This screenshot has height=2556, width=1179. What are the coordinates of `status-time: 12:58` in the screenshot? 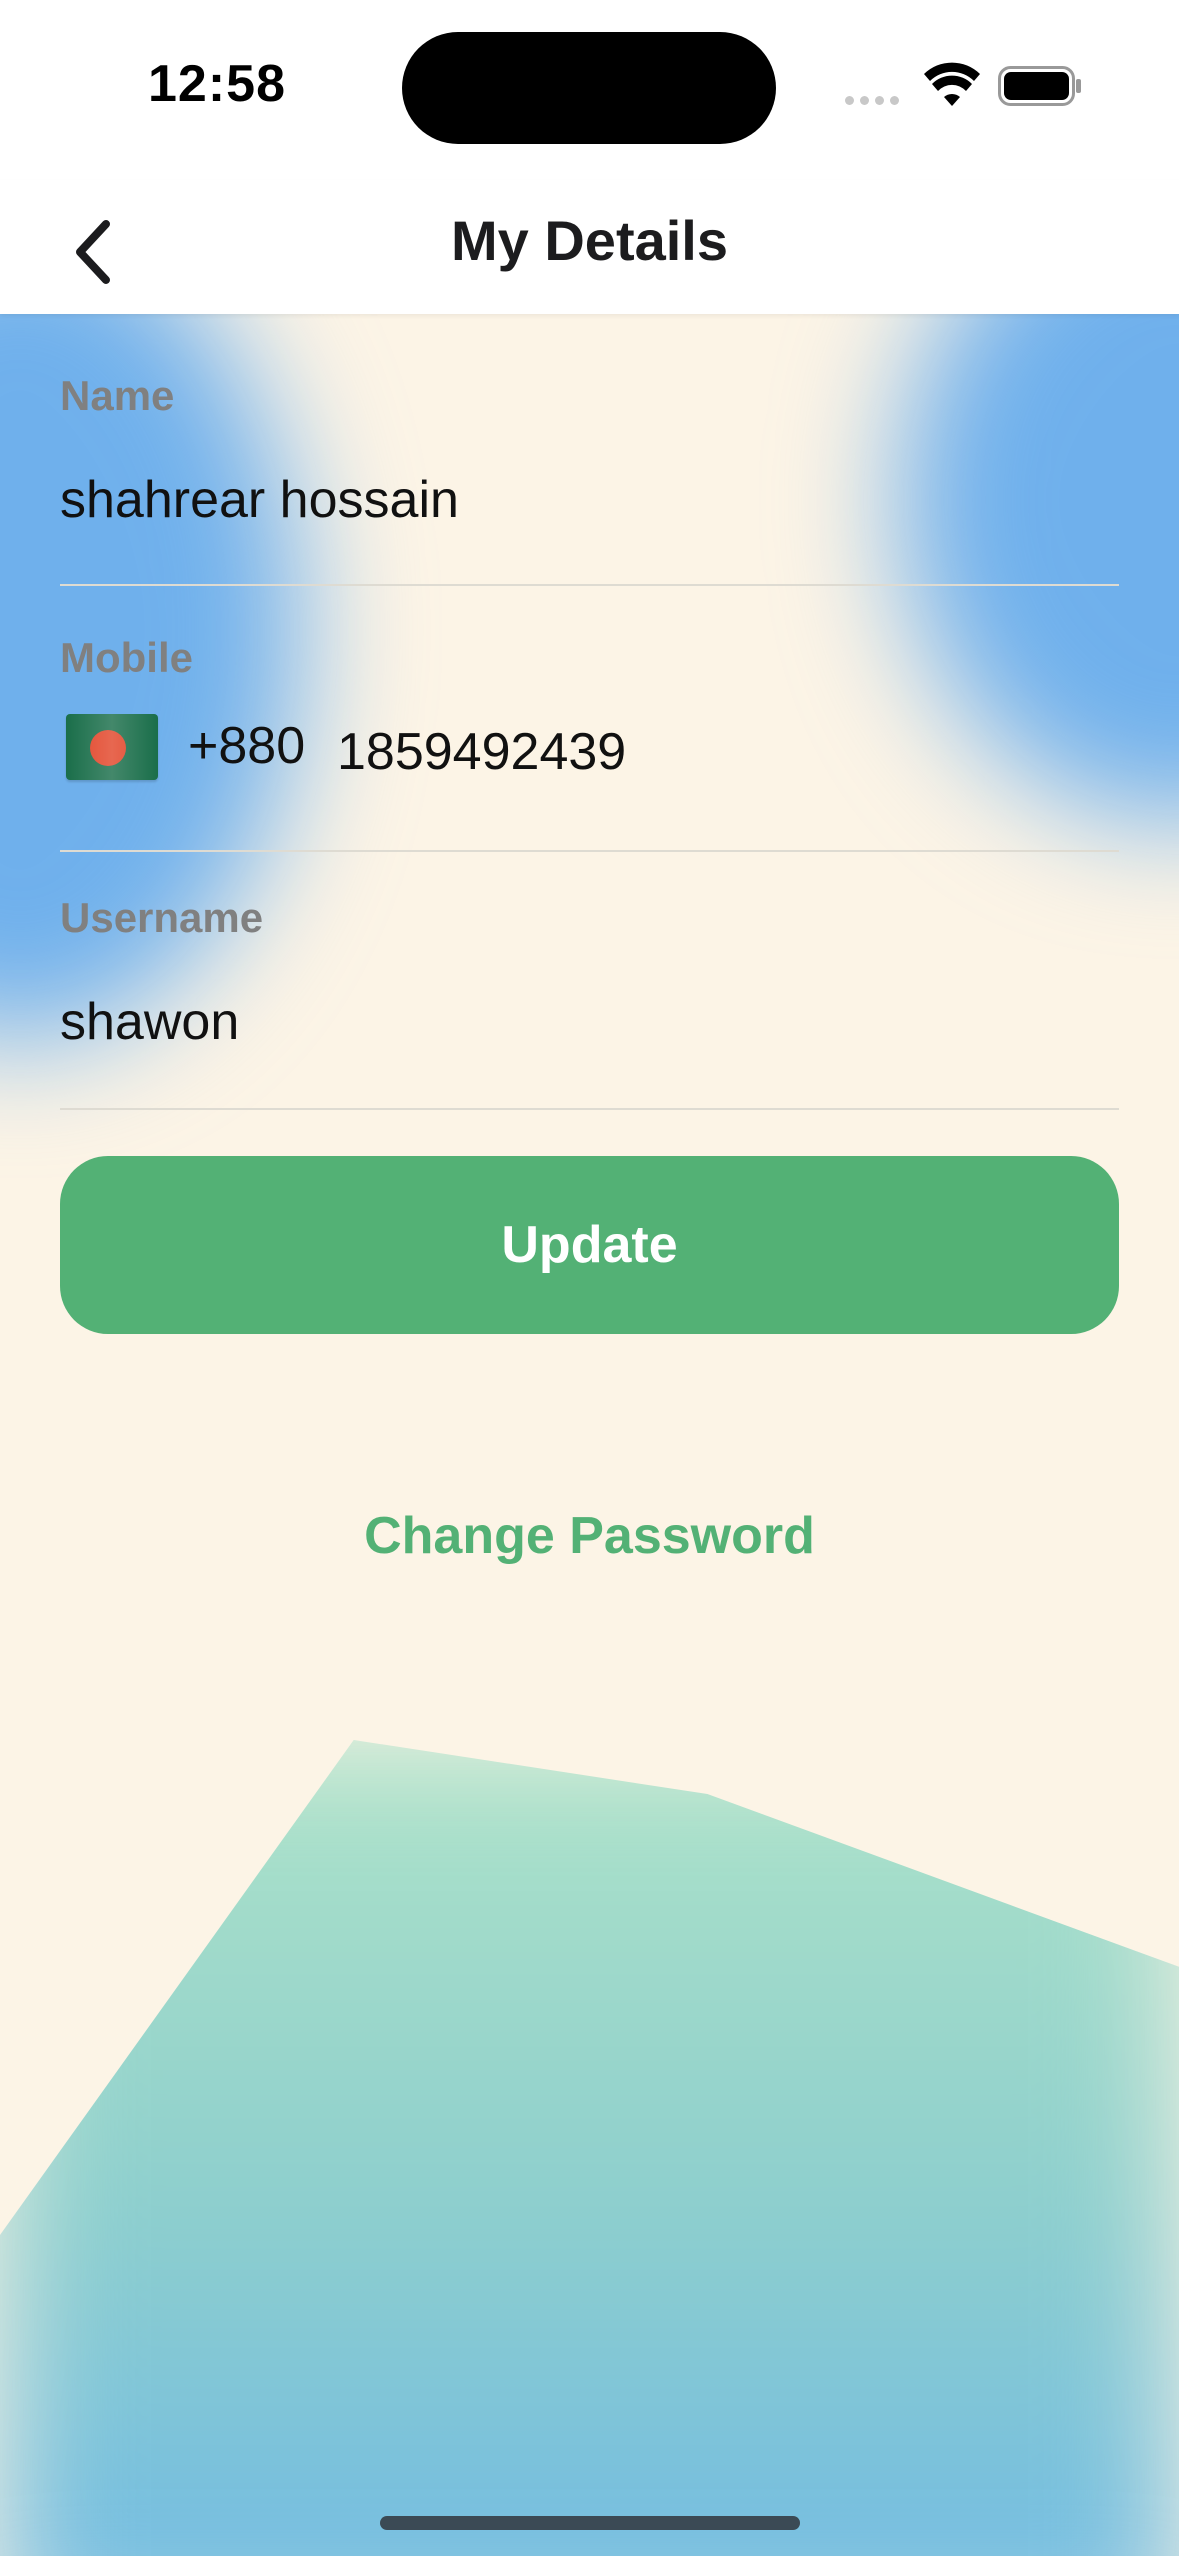 It's located at (217, 84).